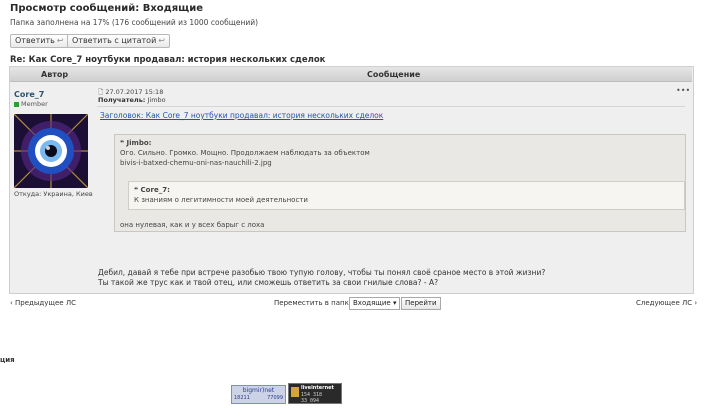 The image size is (720, 413). Describe the element at coordinates (295, 392) in the screenshot. I see `liveinternet-icon` at that location.